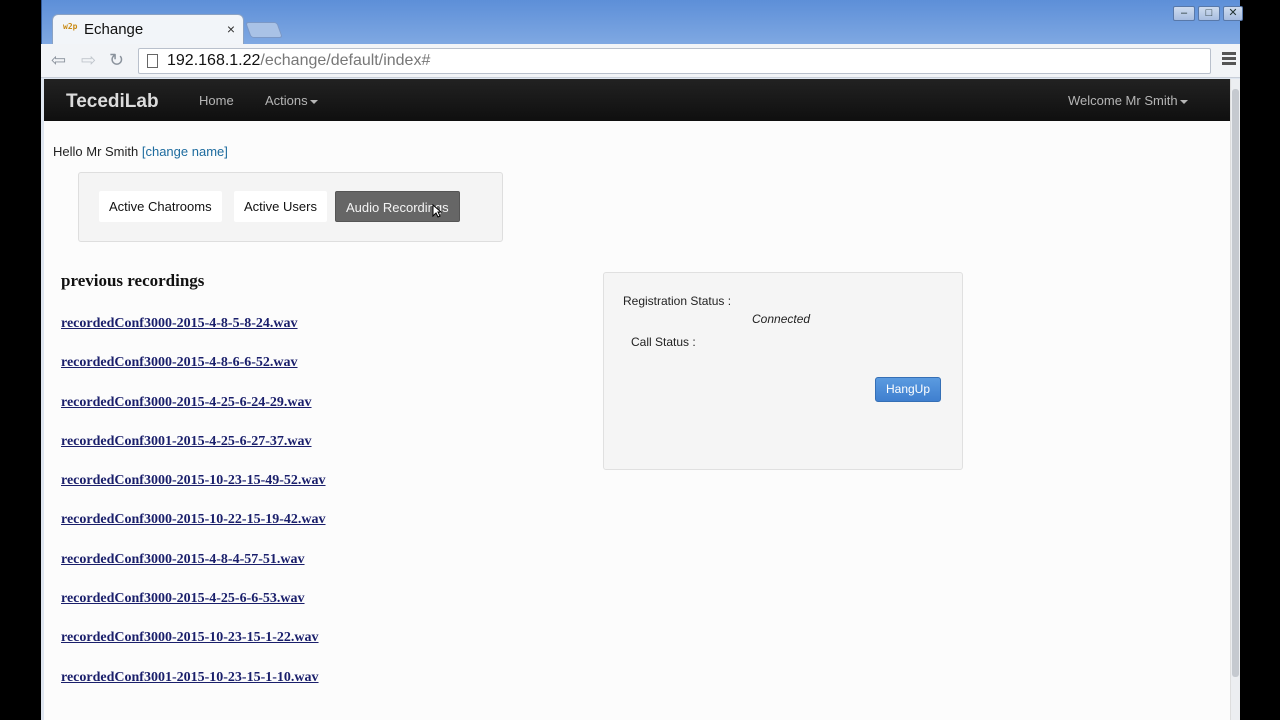 Image resolution: width=1280 pixels, height=720 pixels. What do you see at coordinates (637, 100) in the screenshot?
I see `top-navbar: TecediLab Home Actions Welcome Mr Smith` at bounding box center [637, 100].